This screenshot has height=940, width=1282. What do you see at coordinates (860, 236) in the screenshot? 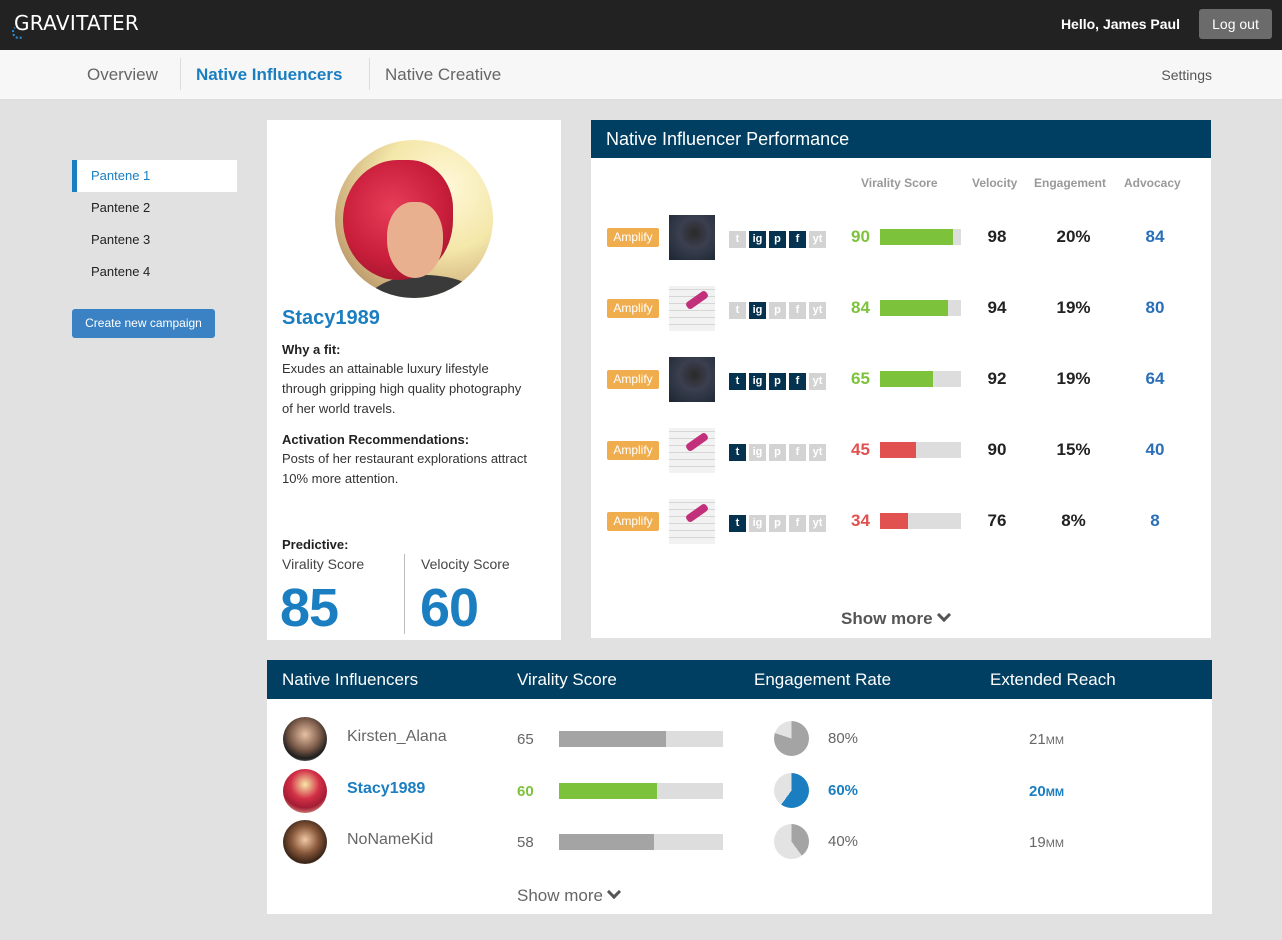
I see `virality-value: 90` at bounding box center [860, 236].